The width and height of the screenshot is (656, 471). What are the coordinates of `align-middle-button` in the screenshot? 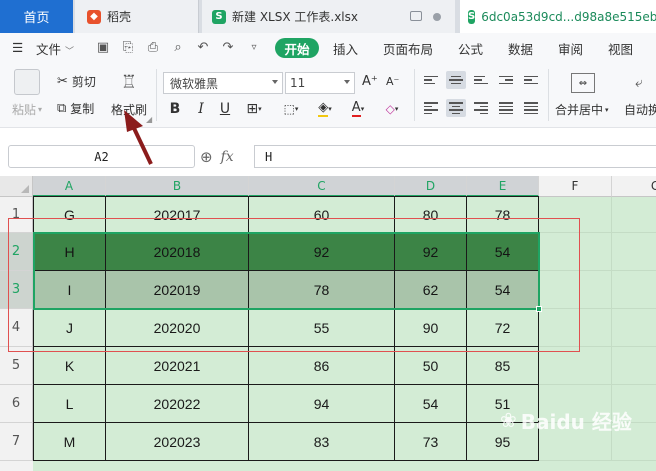 It's located at (456, 80).